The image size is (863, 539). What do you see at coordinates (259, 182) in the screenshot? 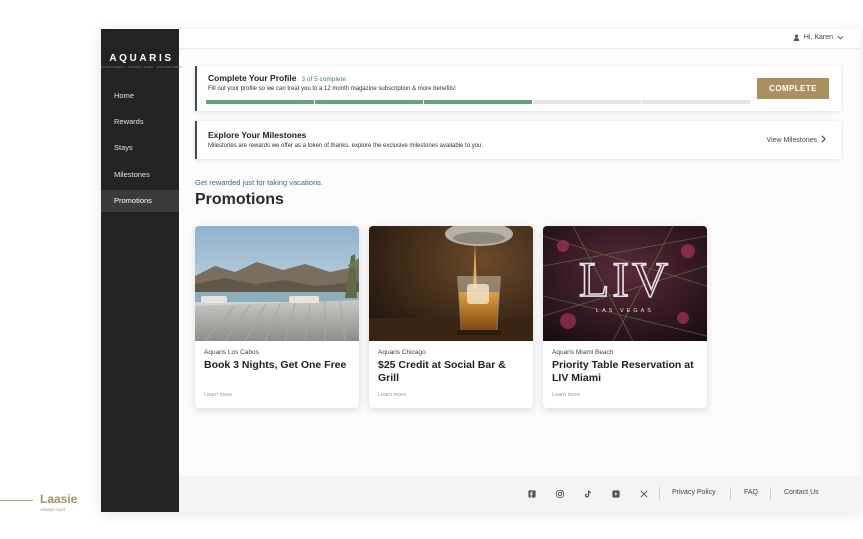
I see `promotions-tagline: Get rewarded just for taking vacations.` at bounding box center [259, 182].